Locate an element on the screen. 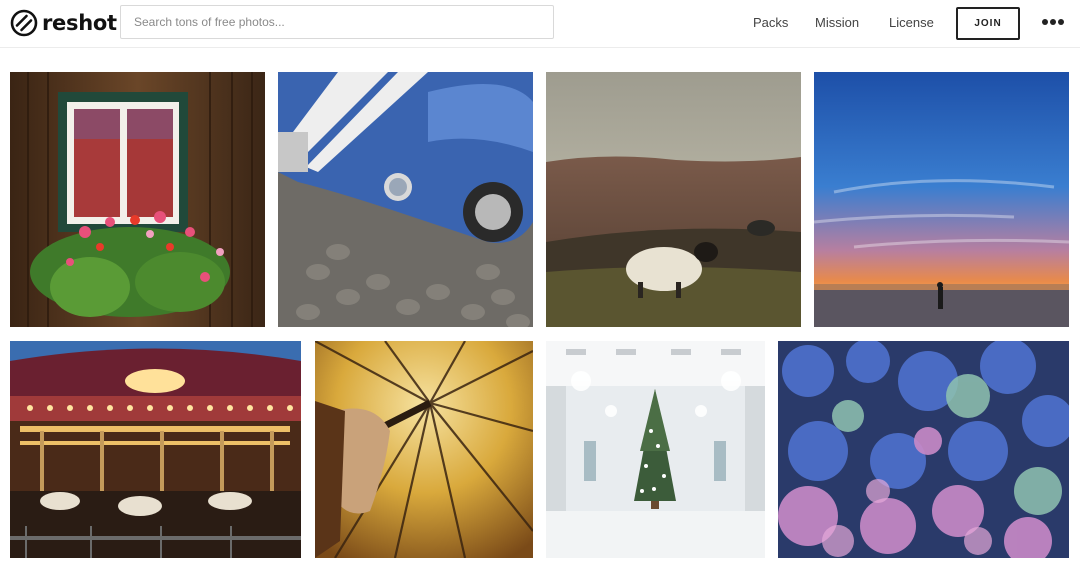 This screenshot has height=561, width=1080. nav-mission: Mission is located at coordinates (837, 23).